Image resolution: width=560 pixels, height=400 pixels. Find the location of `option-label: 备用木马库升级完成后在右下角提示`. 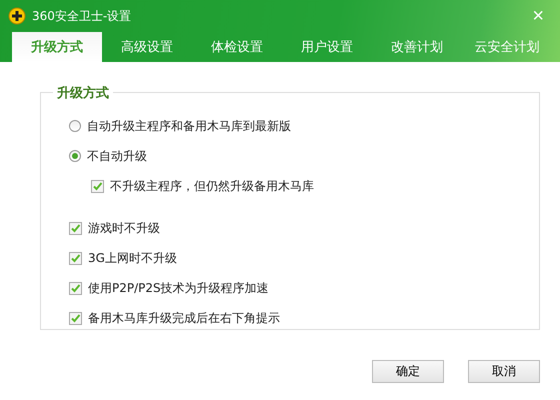

option-label: 备用木马库升级完成后在右下角提示 is located at coordinates (184, 318).